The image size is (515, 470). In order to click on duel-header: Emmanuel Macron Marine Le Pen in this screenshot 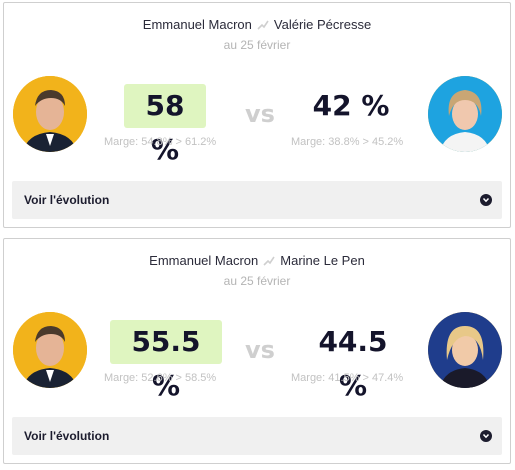, I will do `click(257, 260)`.